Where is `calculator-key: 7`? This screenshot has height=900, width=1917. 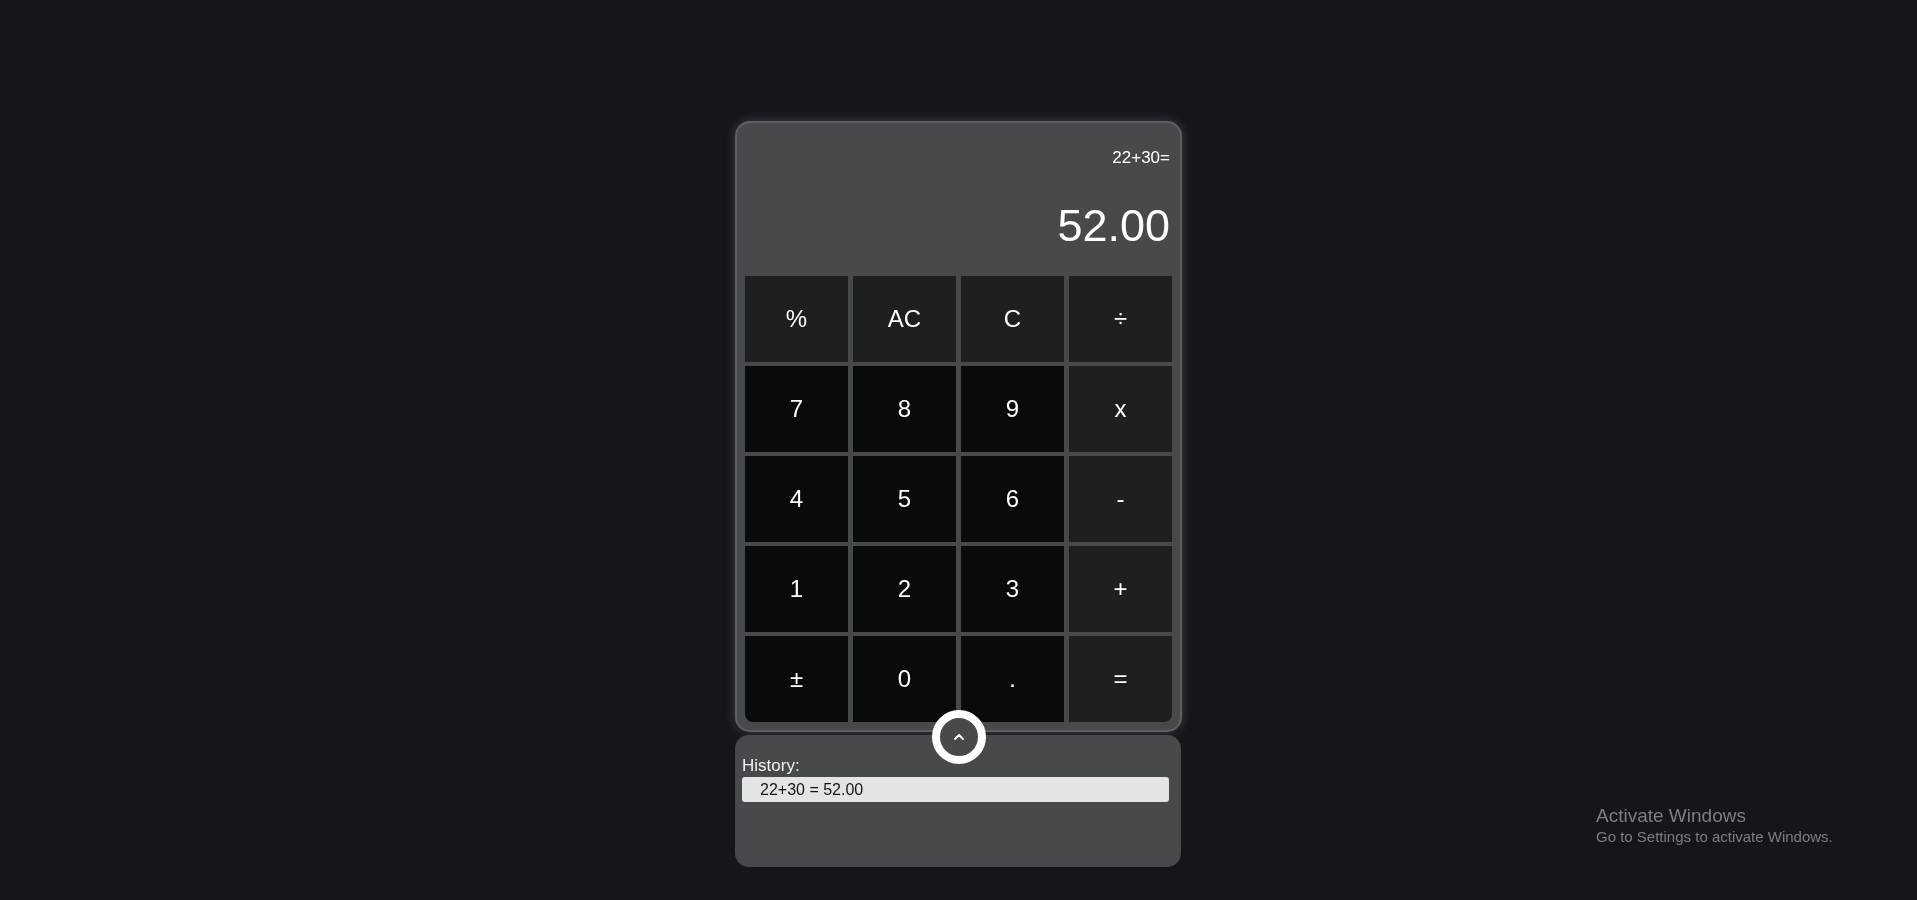
calculator-key: 7 is located at coordinates (796, 409).